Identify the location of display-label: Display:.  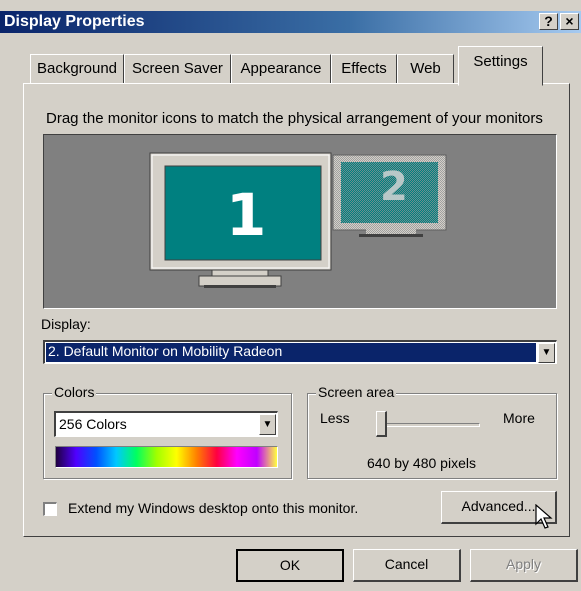
(66, 324).